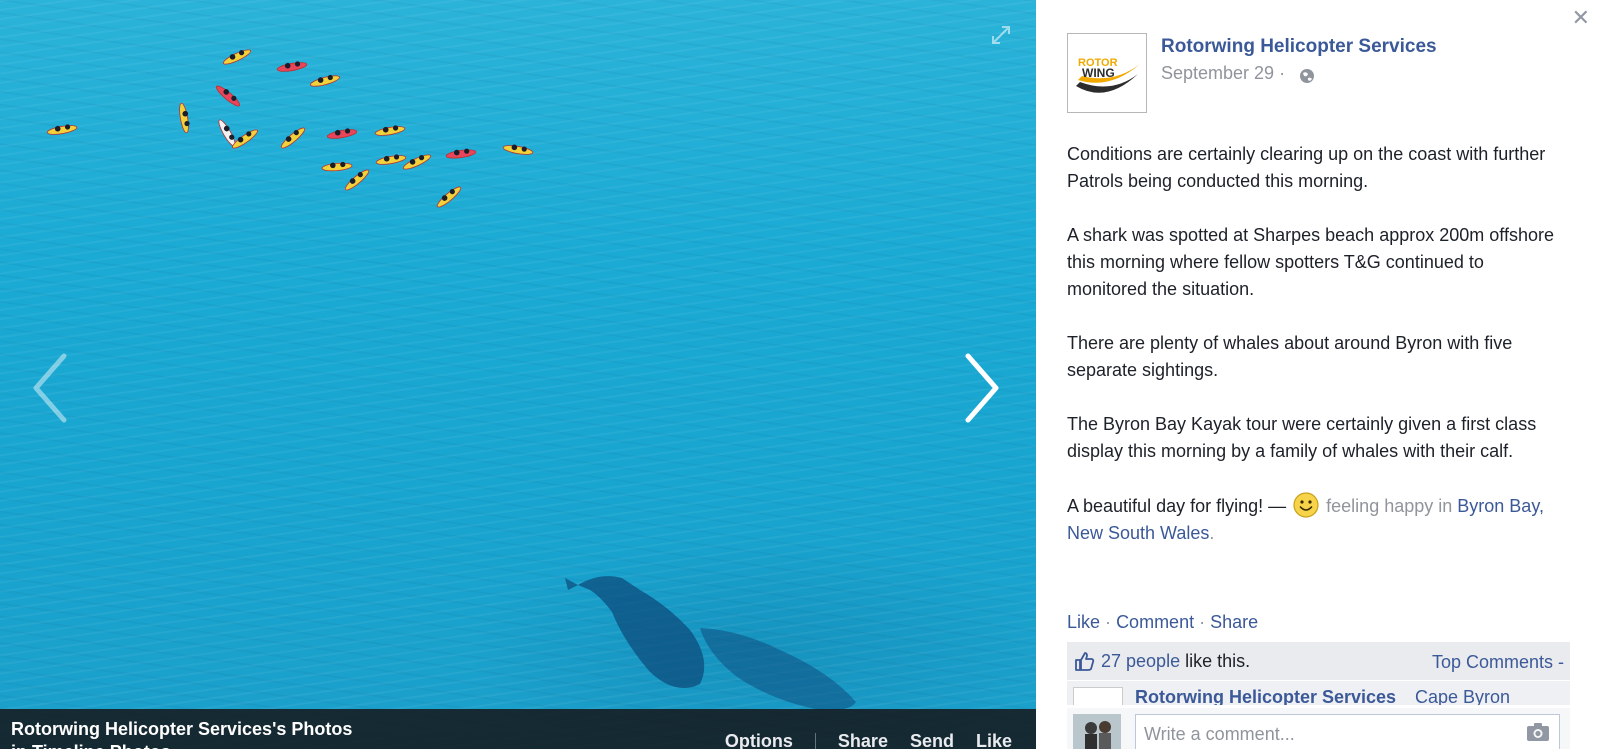 Image resolution: width=1600 pixels, height=749 pixels. I want to click on comment-input, so click(1347, 731).